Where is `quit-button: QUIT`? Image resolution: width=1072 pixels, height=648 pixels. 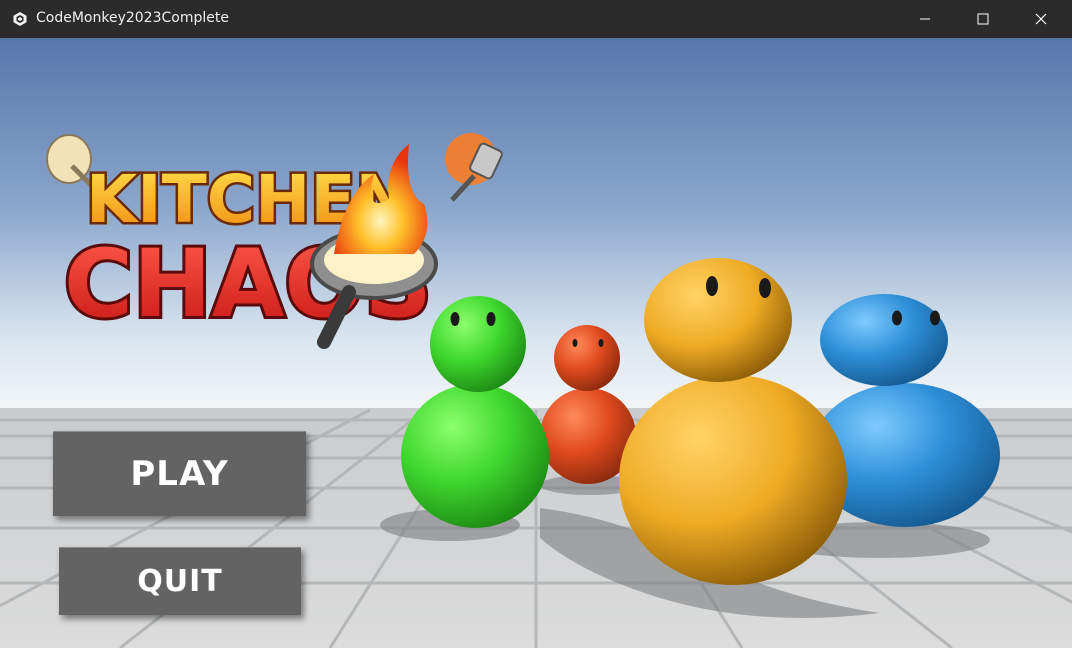
quit-button: QUIT is located at coordinates (180, 581).